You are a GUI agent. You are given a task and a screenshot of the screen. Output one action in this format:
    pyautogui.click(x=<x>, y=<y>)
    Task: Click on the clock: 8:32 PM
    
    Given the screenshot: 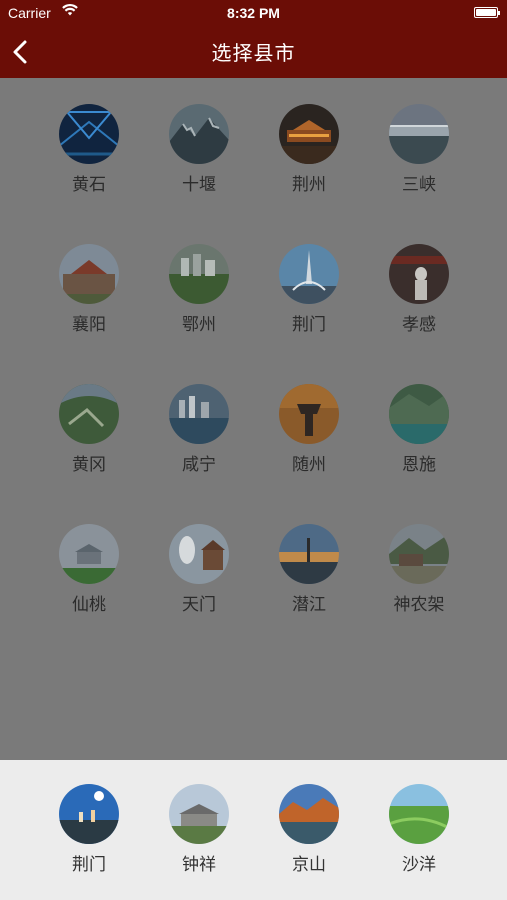 What is the action you would take?
    pyautogui.click(x=253, y=13)
    